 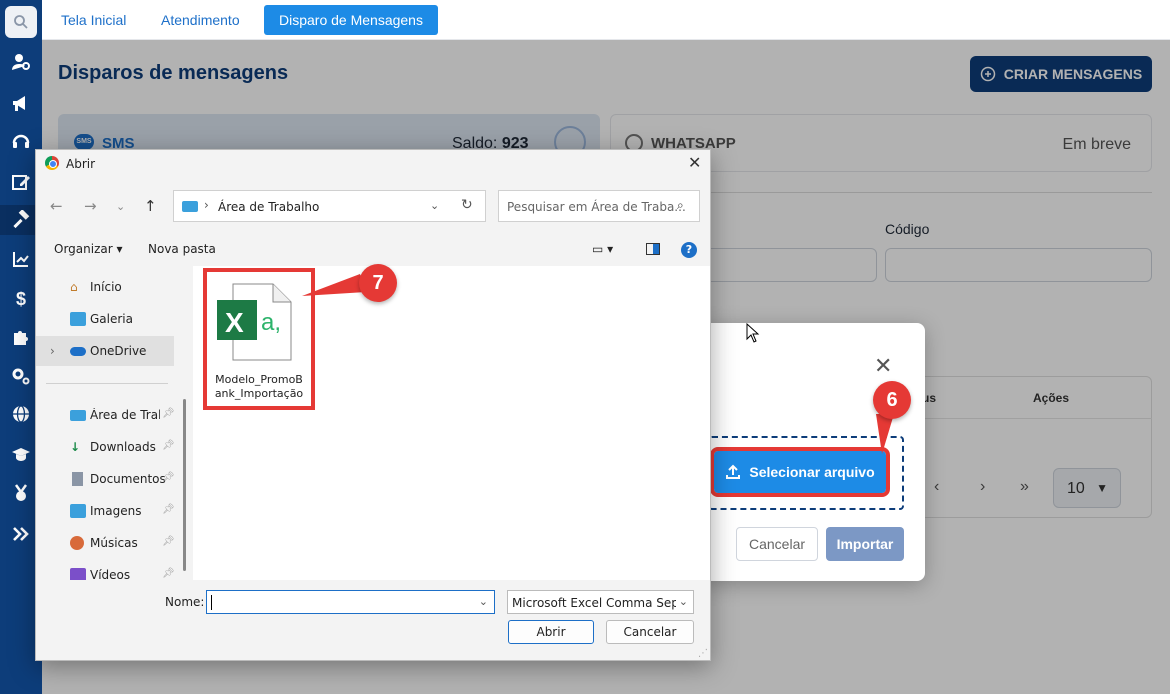 I want to click on breadcrumb-chevron-icon: ›, so click(x=206, y=205).